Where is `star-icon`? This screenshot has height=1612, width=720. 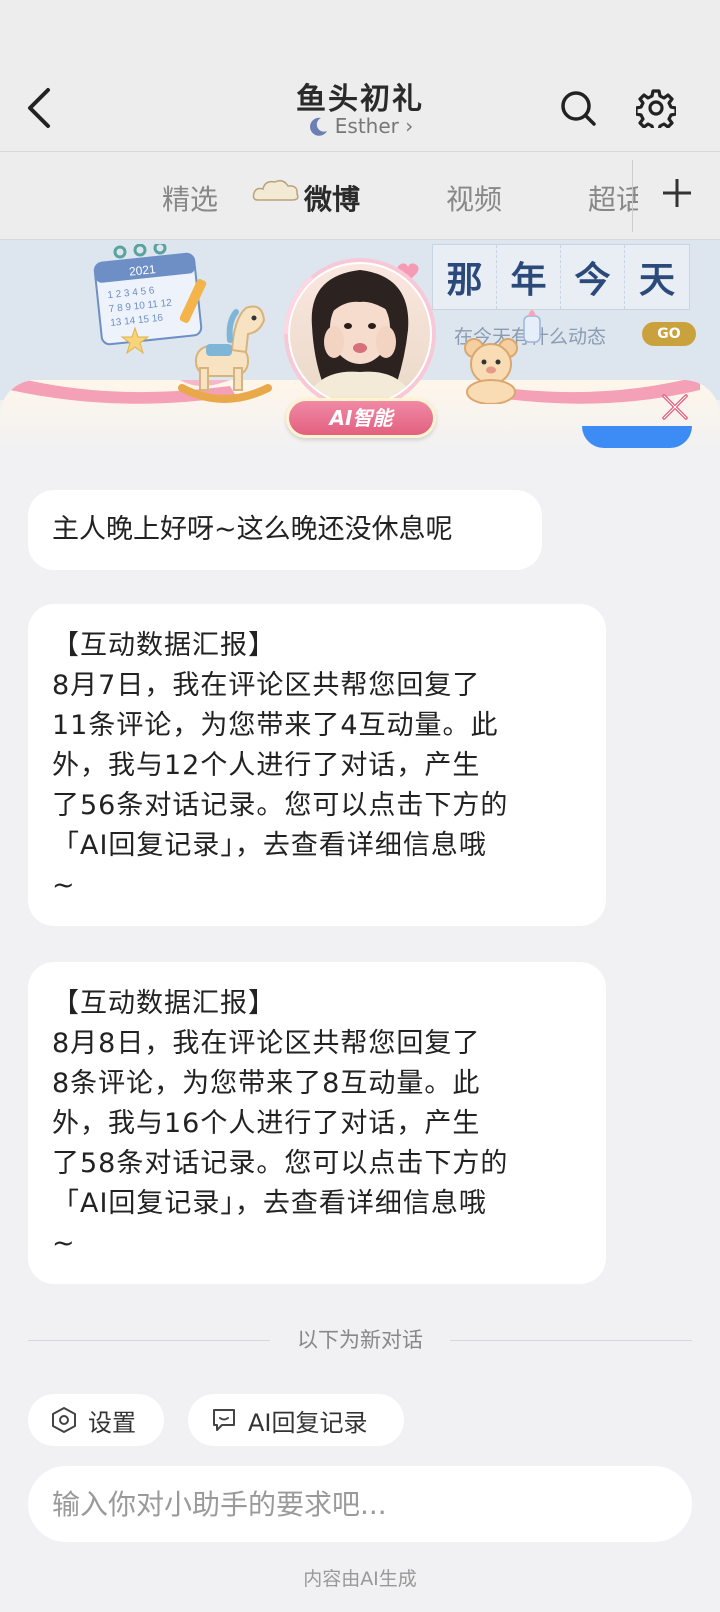
star-icon is located at coordinates (135, 340).